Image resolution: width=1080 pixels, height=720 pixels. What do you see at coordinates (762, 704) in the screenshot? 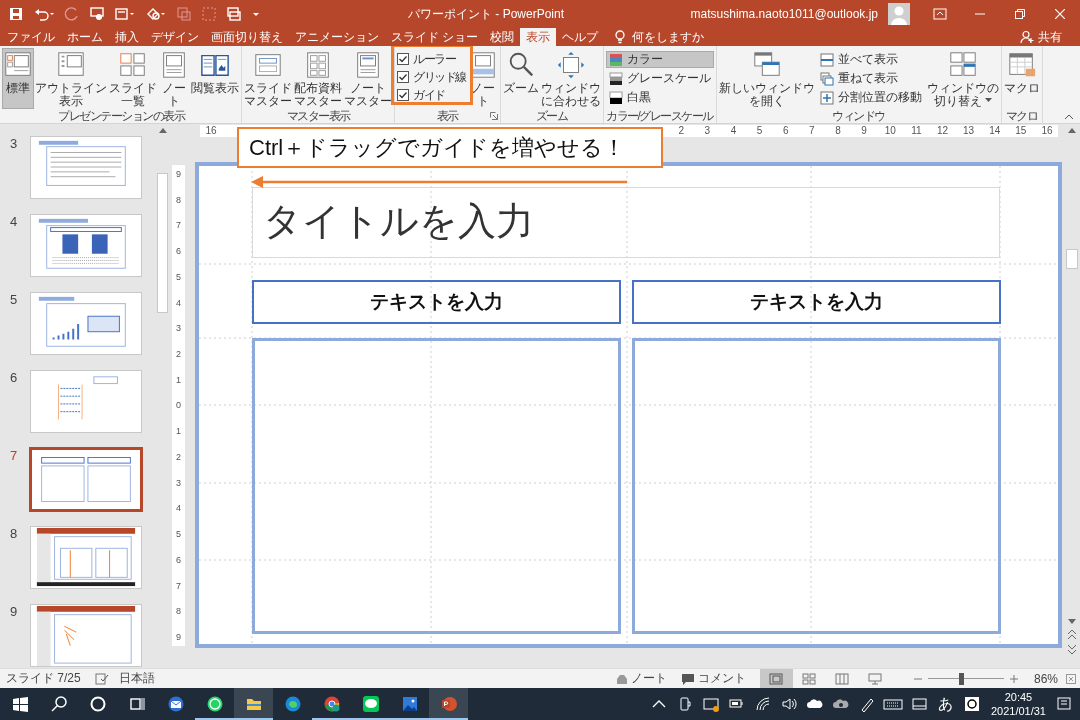
I see `wifi-icon` at bounding box center [762, 704].